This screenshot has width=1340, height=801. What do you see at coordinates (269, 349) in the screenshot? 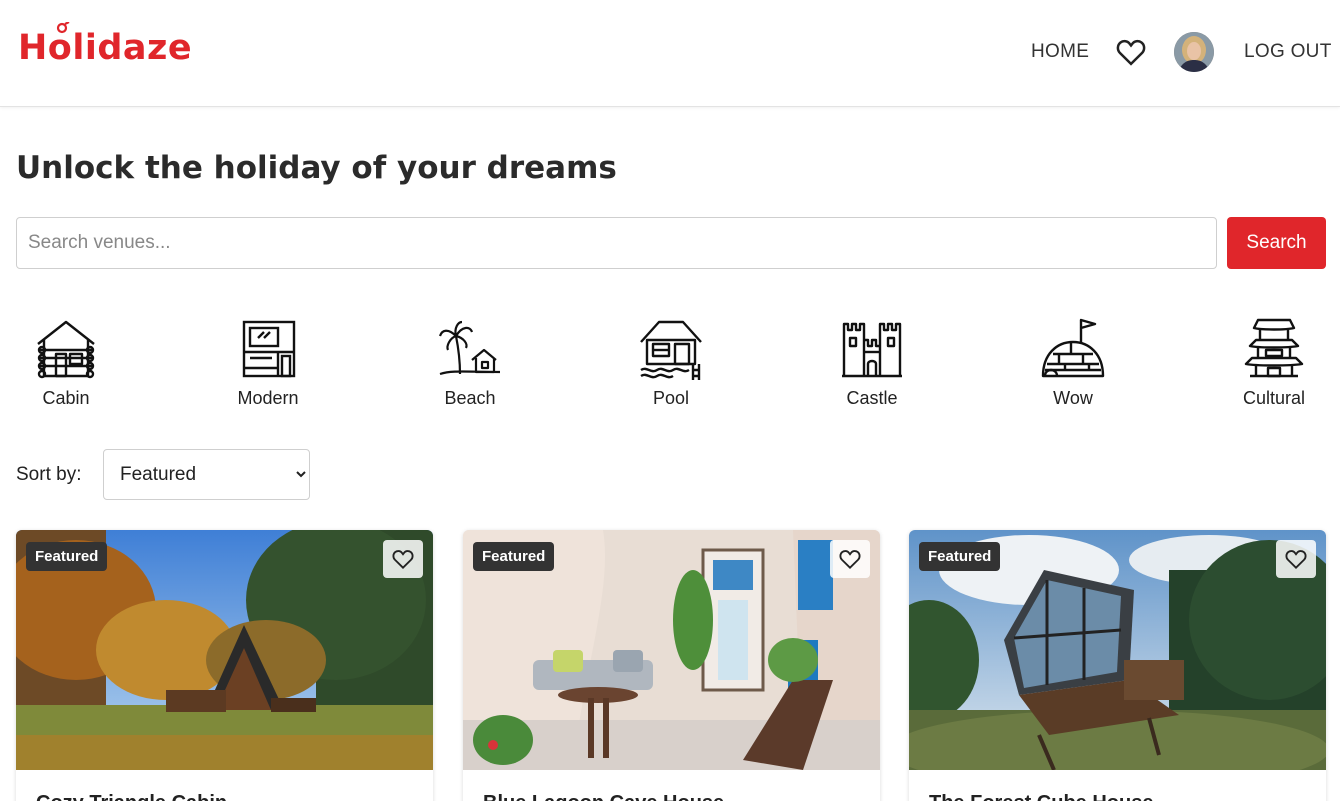
I see `modern-house-icon` at bounding box center [269, 349].